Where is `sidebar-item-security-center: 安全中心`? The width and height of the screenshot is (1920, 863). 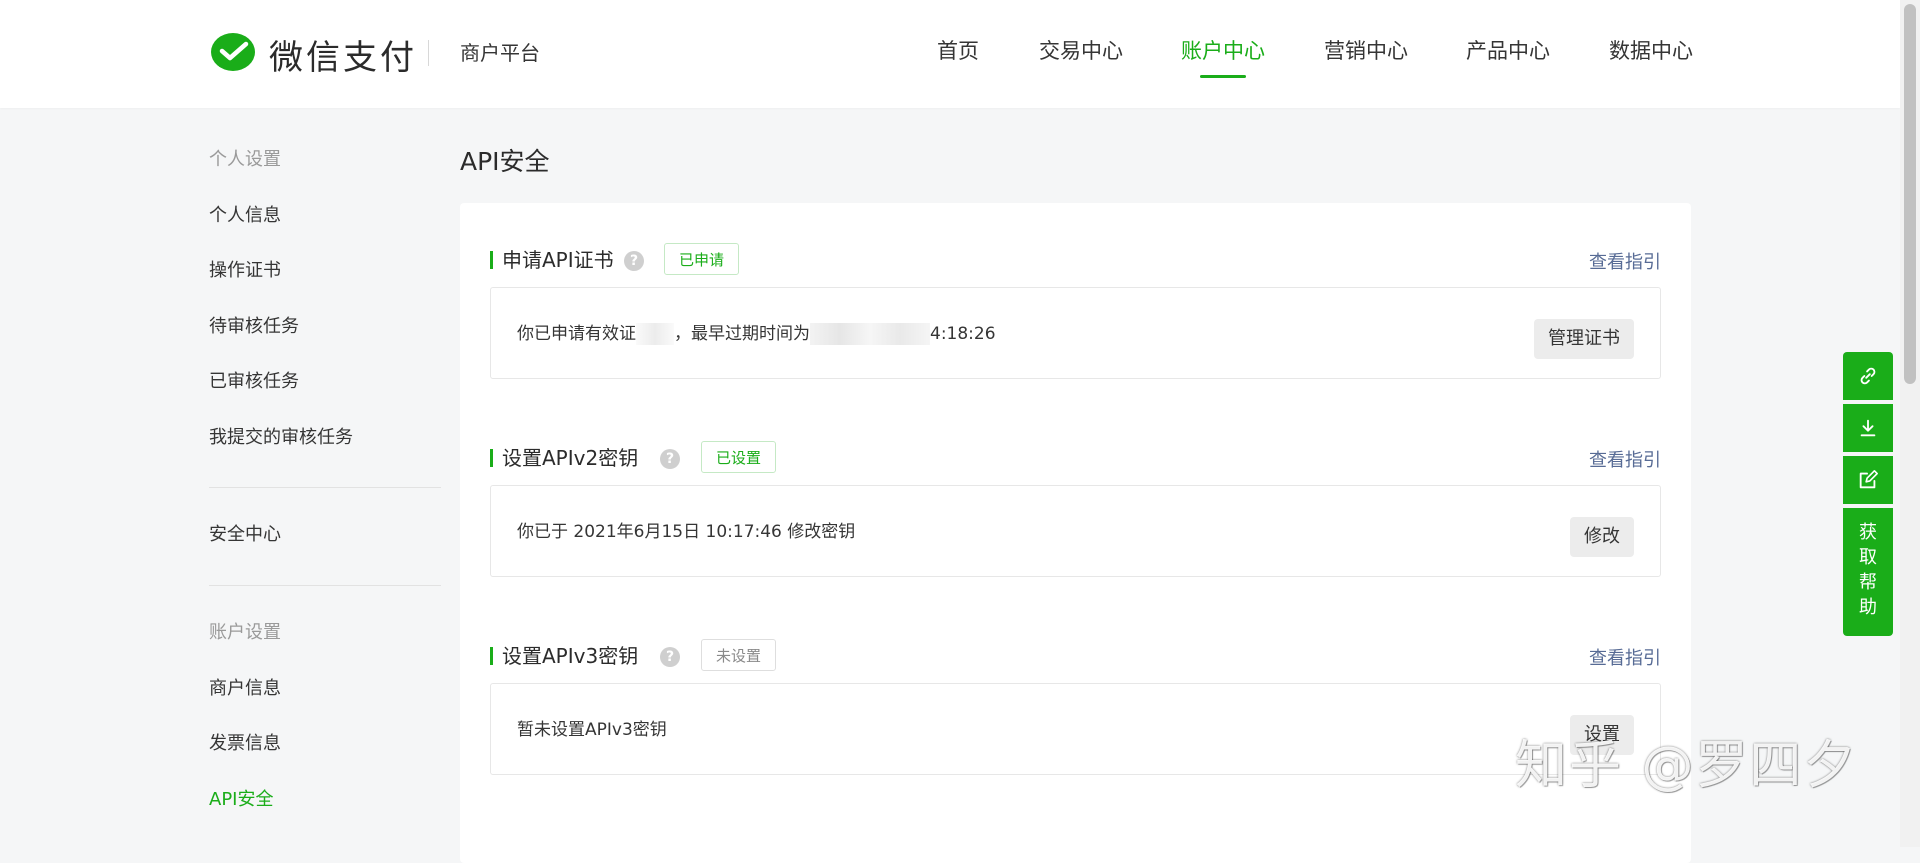
sidebar-item-security-center: 安全中心 is located at coordinates (245, 535).